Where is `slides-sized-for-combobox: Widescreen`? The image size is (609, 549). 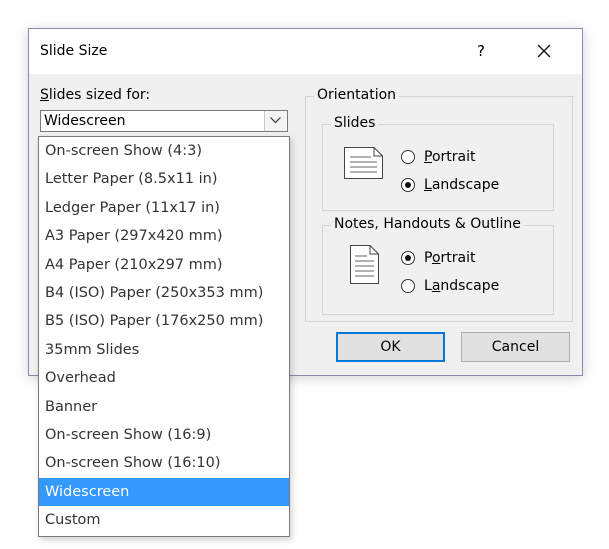
slides-sized-for-combobox: Widescreen is located at coordinates (164, 121).